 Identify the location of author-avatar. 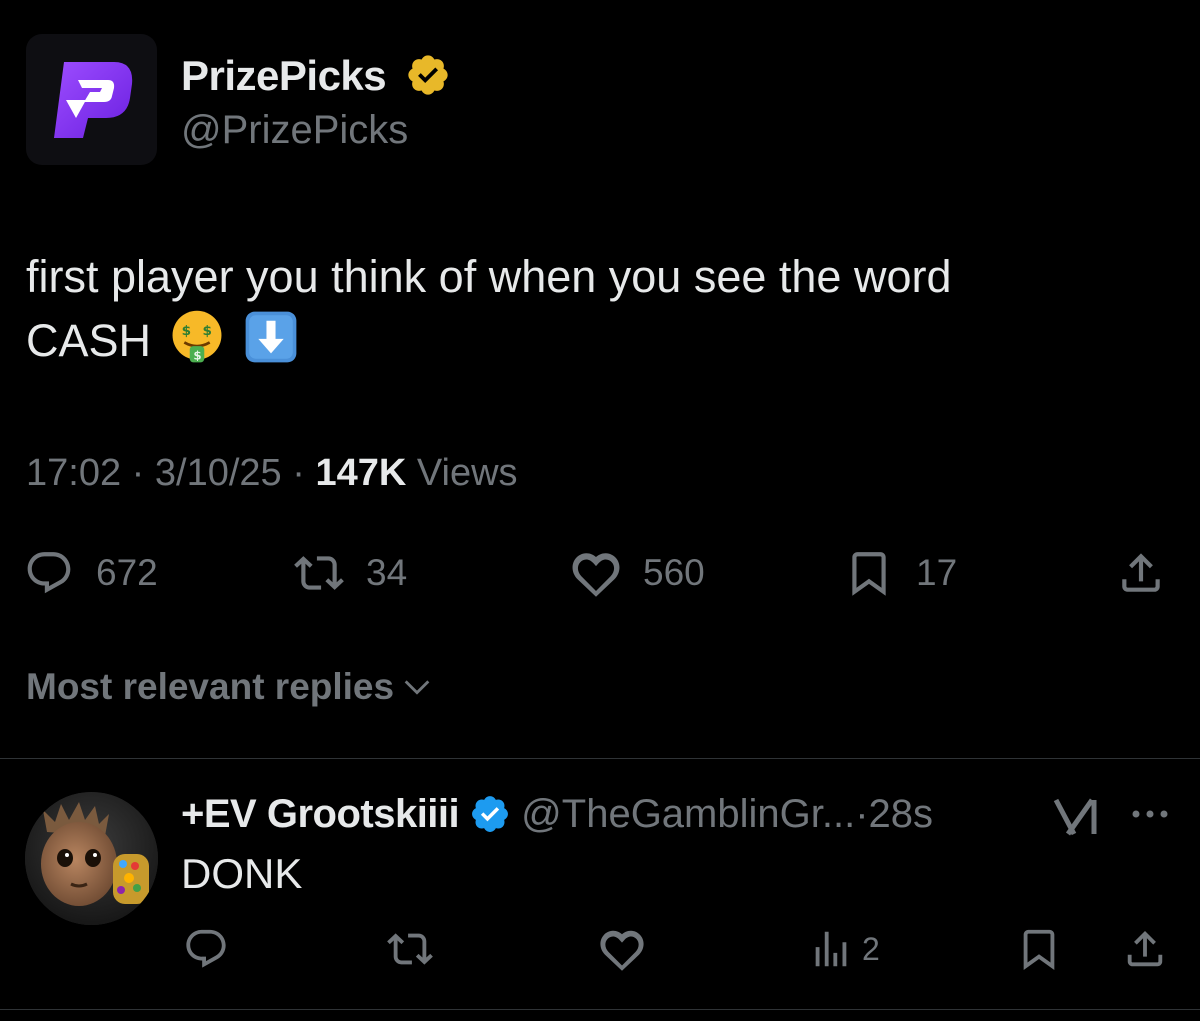
(91, 99).